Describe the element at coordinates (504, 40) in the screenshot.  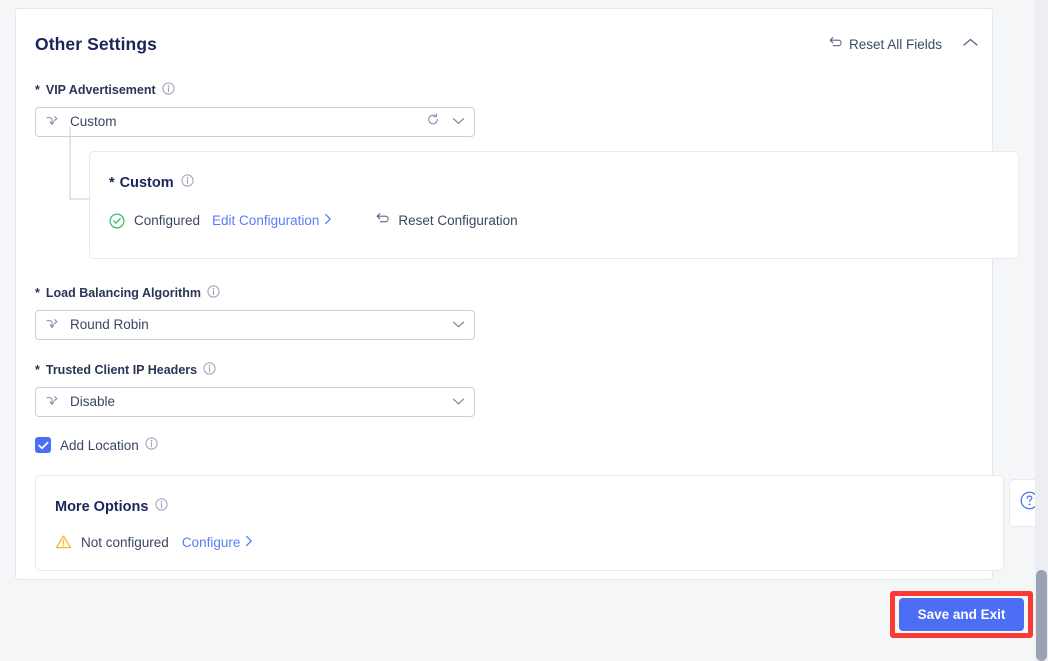
I see `panel-header: Other Settings Reset All Fields` at that location.